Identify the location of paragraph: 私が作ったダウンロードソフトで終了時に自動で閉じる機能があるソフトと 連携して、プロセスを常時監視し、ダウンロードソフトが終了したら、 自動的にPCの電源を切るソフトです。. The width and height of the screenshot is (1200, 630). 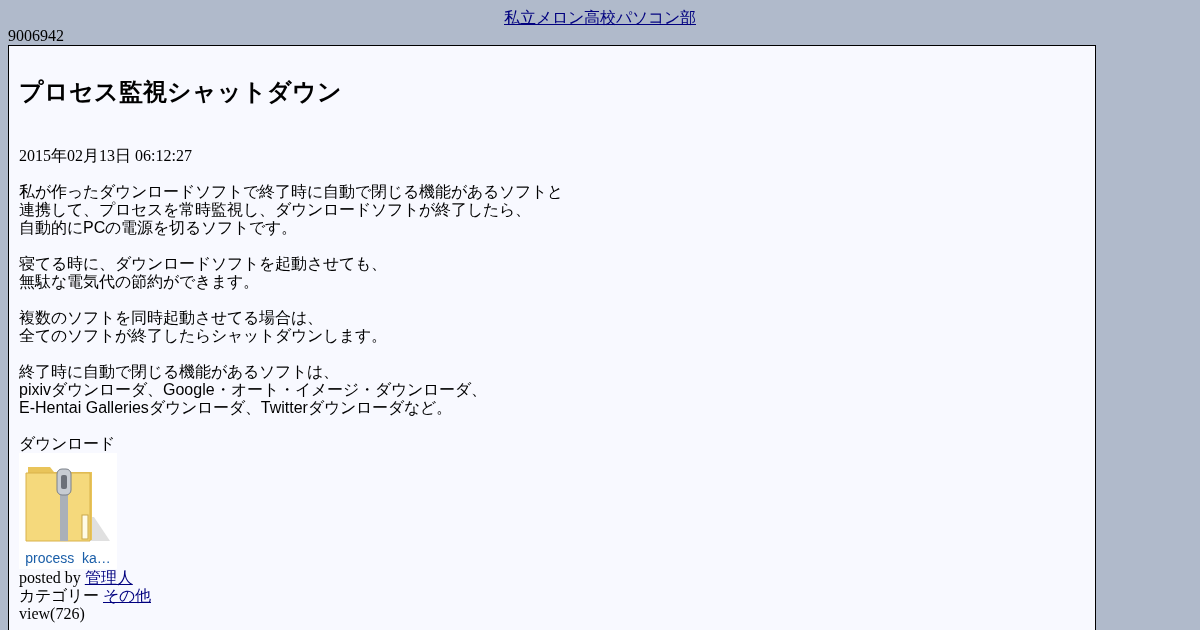
(291, 210).